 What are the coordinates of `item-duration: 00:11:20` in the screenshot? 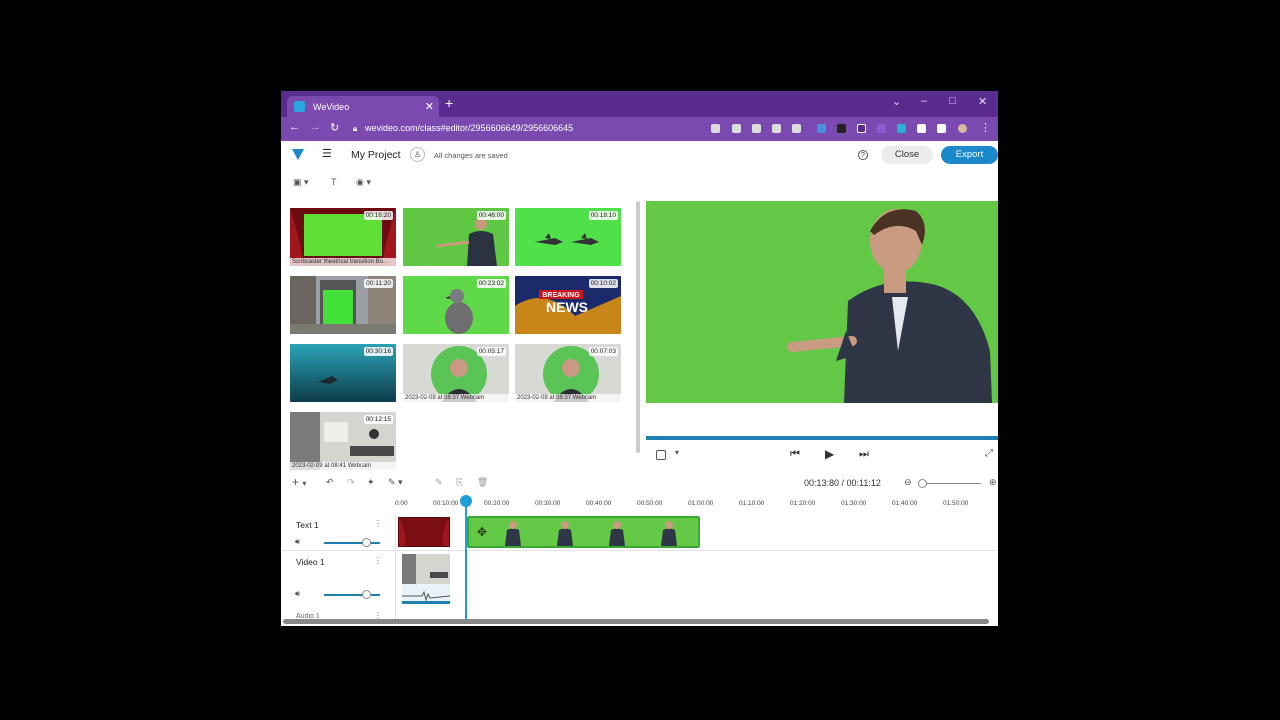 It's located at (378, 283).